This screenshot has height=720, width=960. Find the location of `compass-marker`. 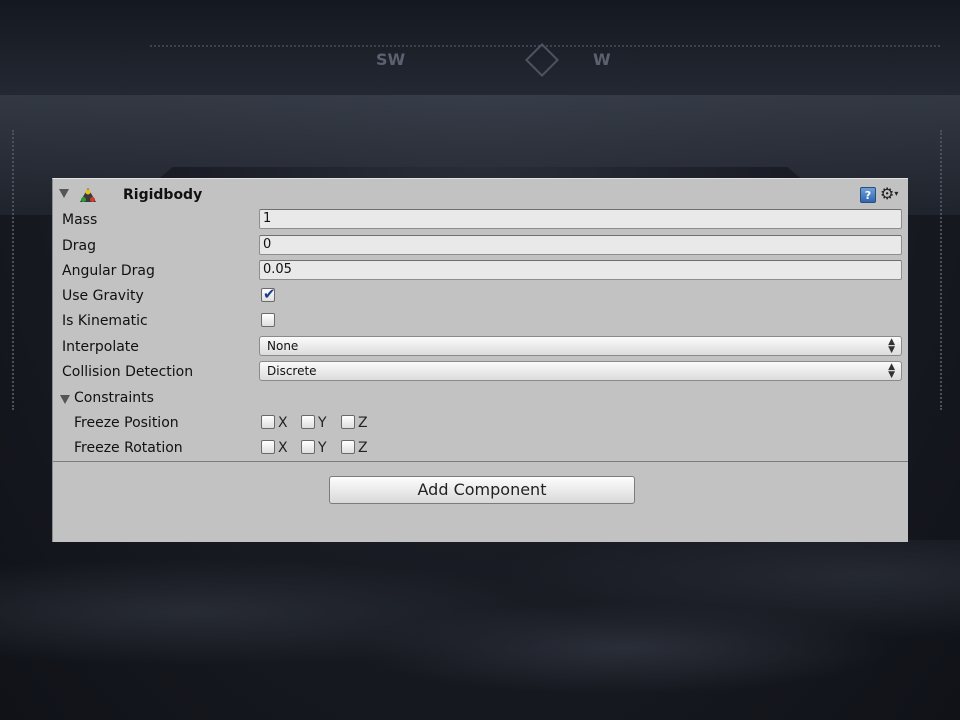

compass-marker is located at coordinates (542, 60).